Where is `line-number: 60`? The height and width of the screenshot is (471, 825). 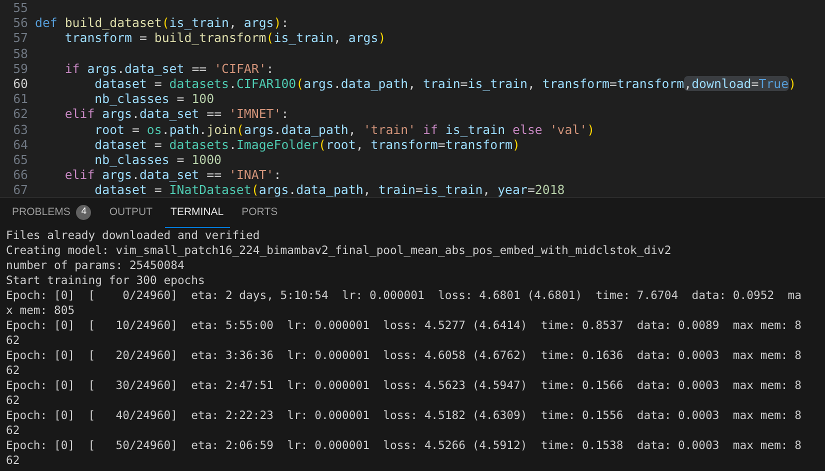 line-number: 60 is located at coordinates (20, 84).